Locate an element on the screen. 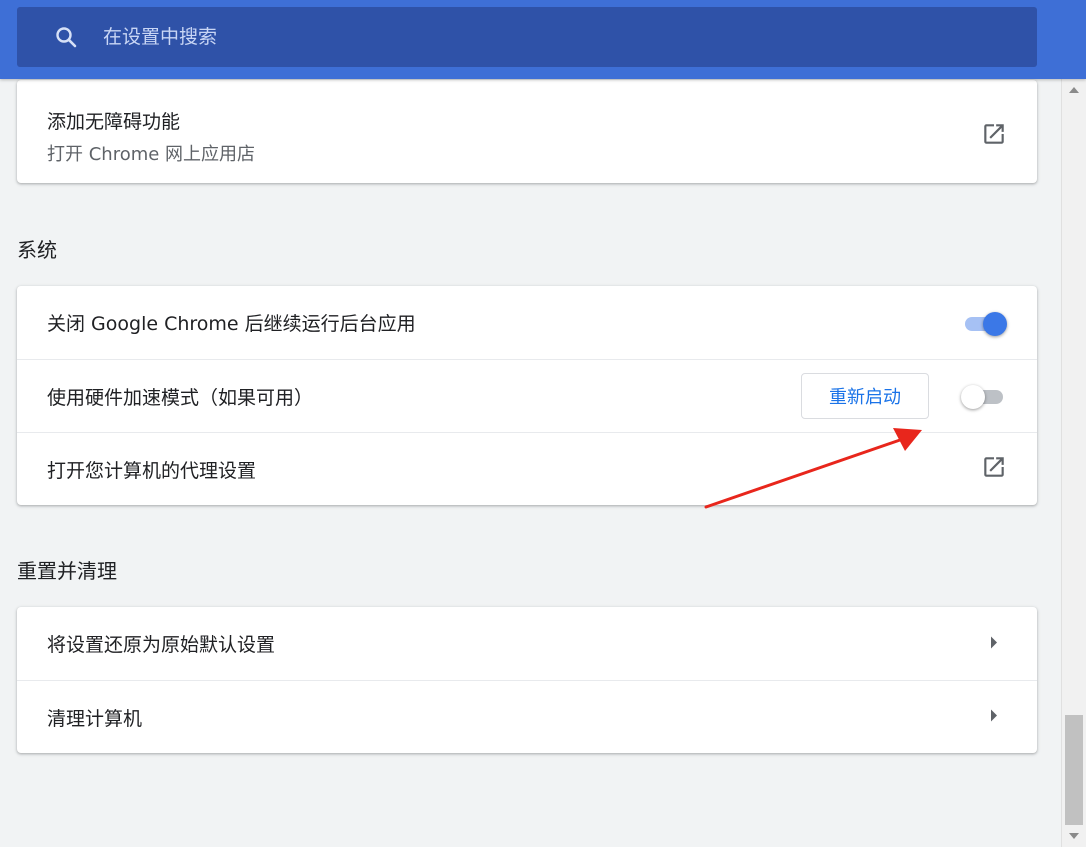  scroll-down-arrow-icon is located at coordinates (1074, 836).